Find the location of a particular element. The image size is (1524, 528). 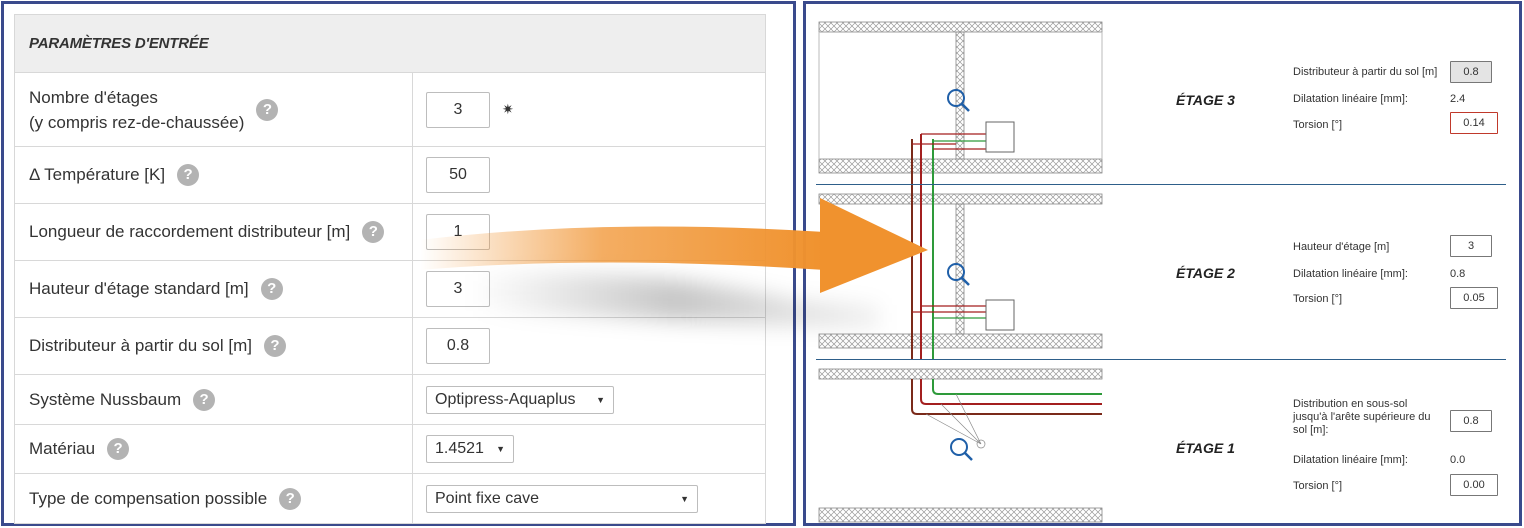

linear-expansion-value: 0.8 is located at coordinates (1458, 274).